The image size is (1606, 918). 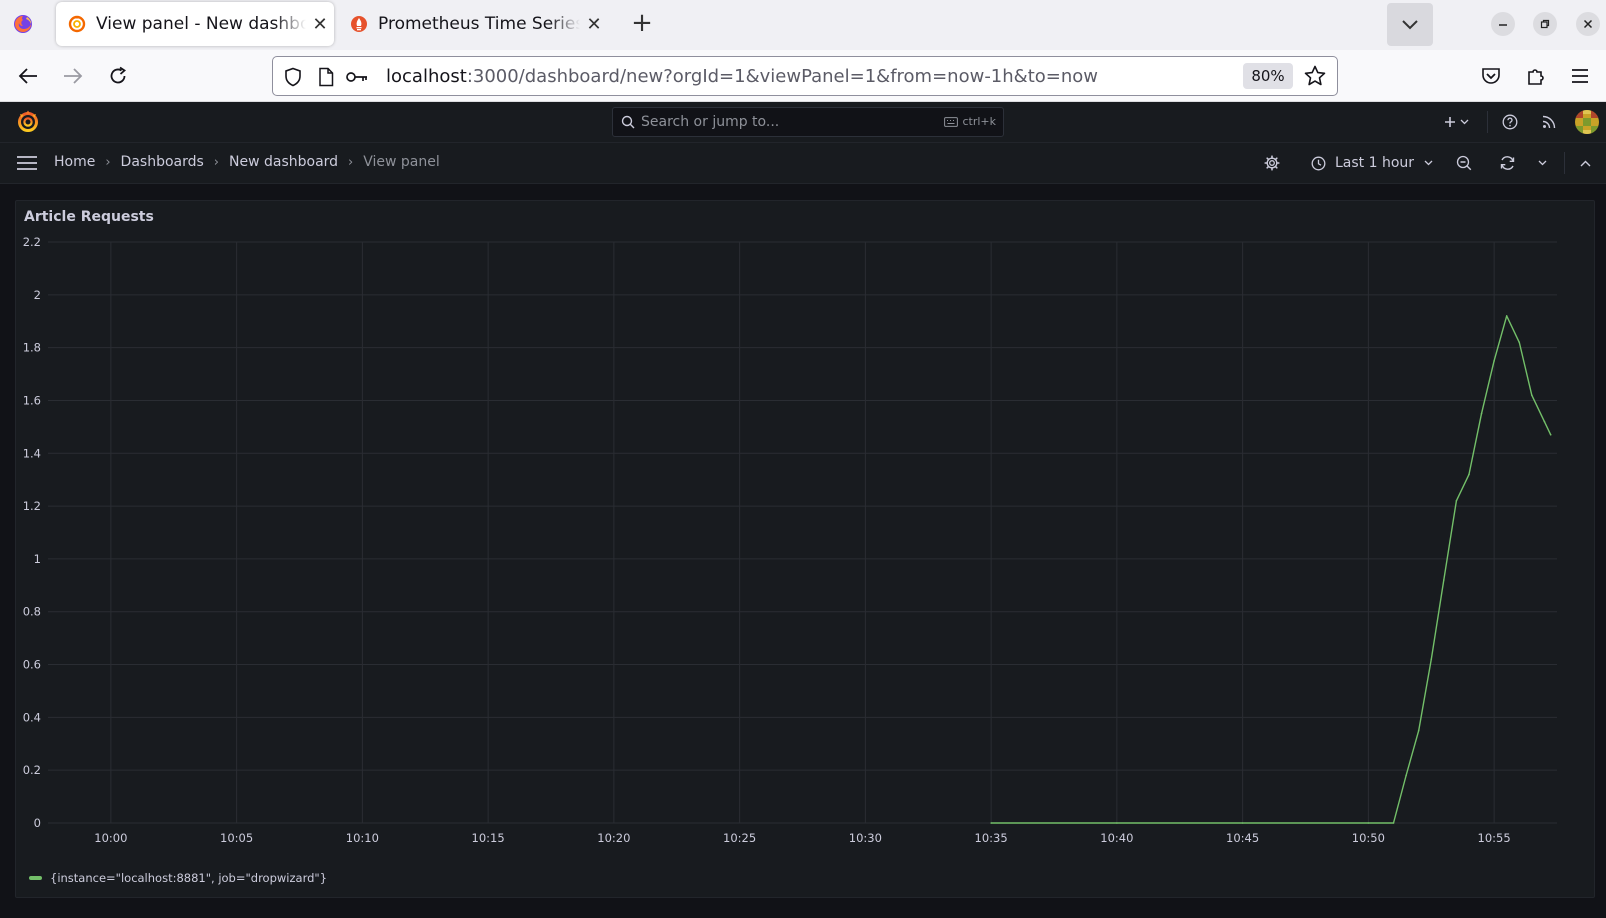 What do you see at coordinates (23, 24) in the screenshot?
I see `firefox-icon` at bounding box center [23, 24].